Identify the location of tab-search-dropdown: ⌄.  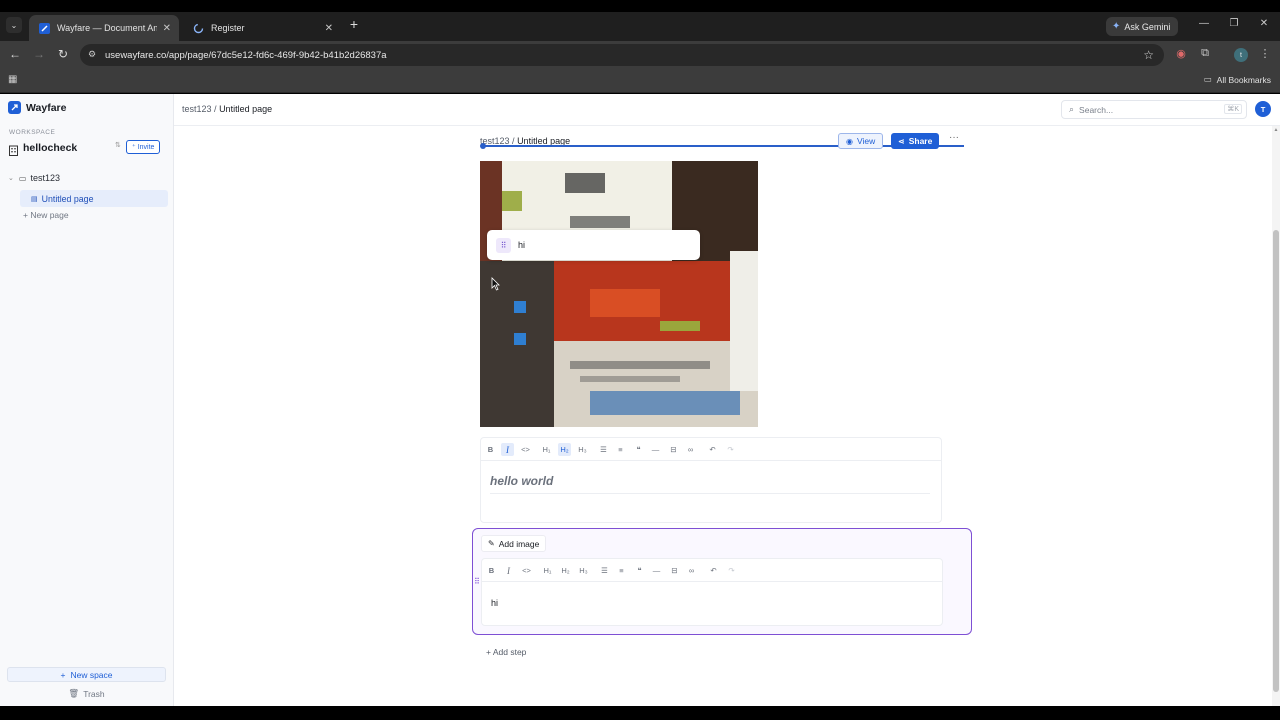
(14, 25).